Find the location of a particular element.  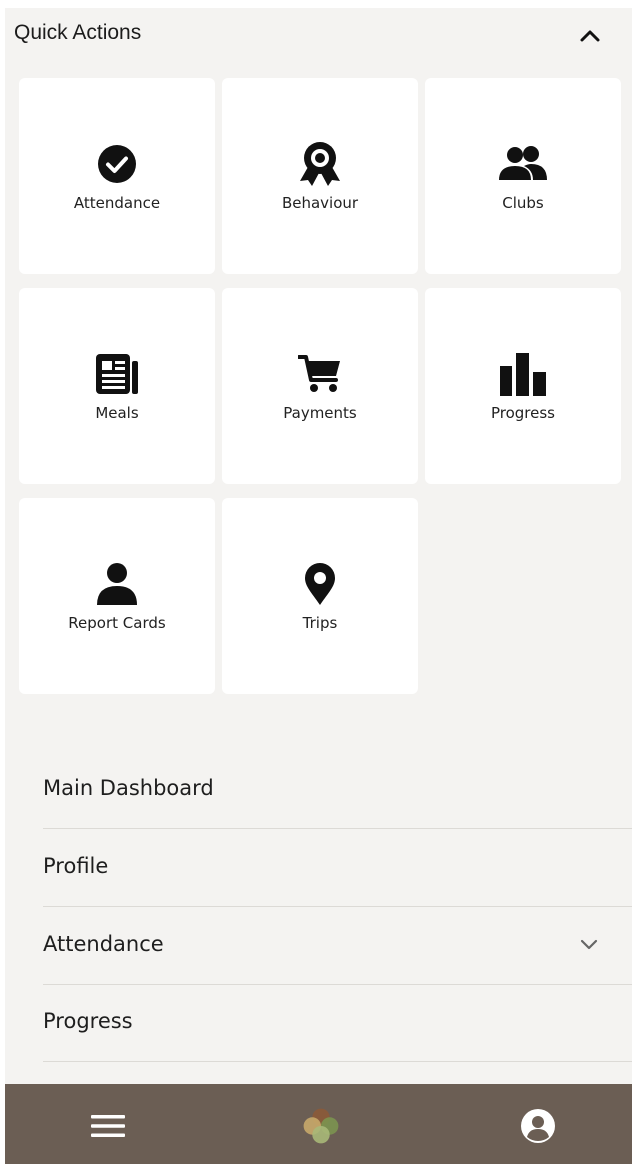

menu-item-label: Attendance is located at coordinates (103, 944).